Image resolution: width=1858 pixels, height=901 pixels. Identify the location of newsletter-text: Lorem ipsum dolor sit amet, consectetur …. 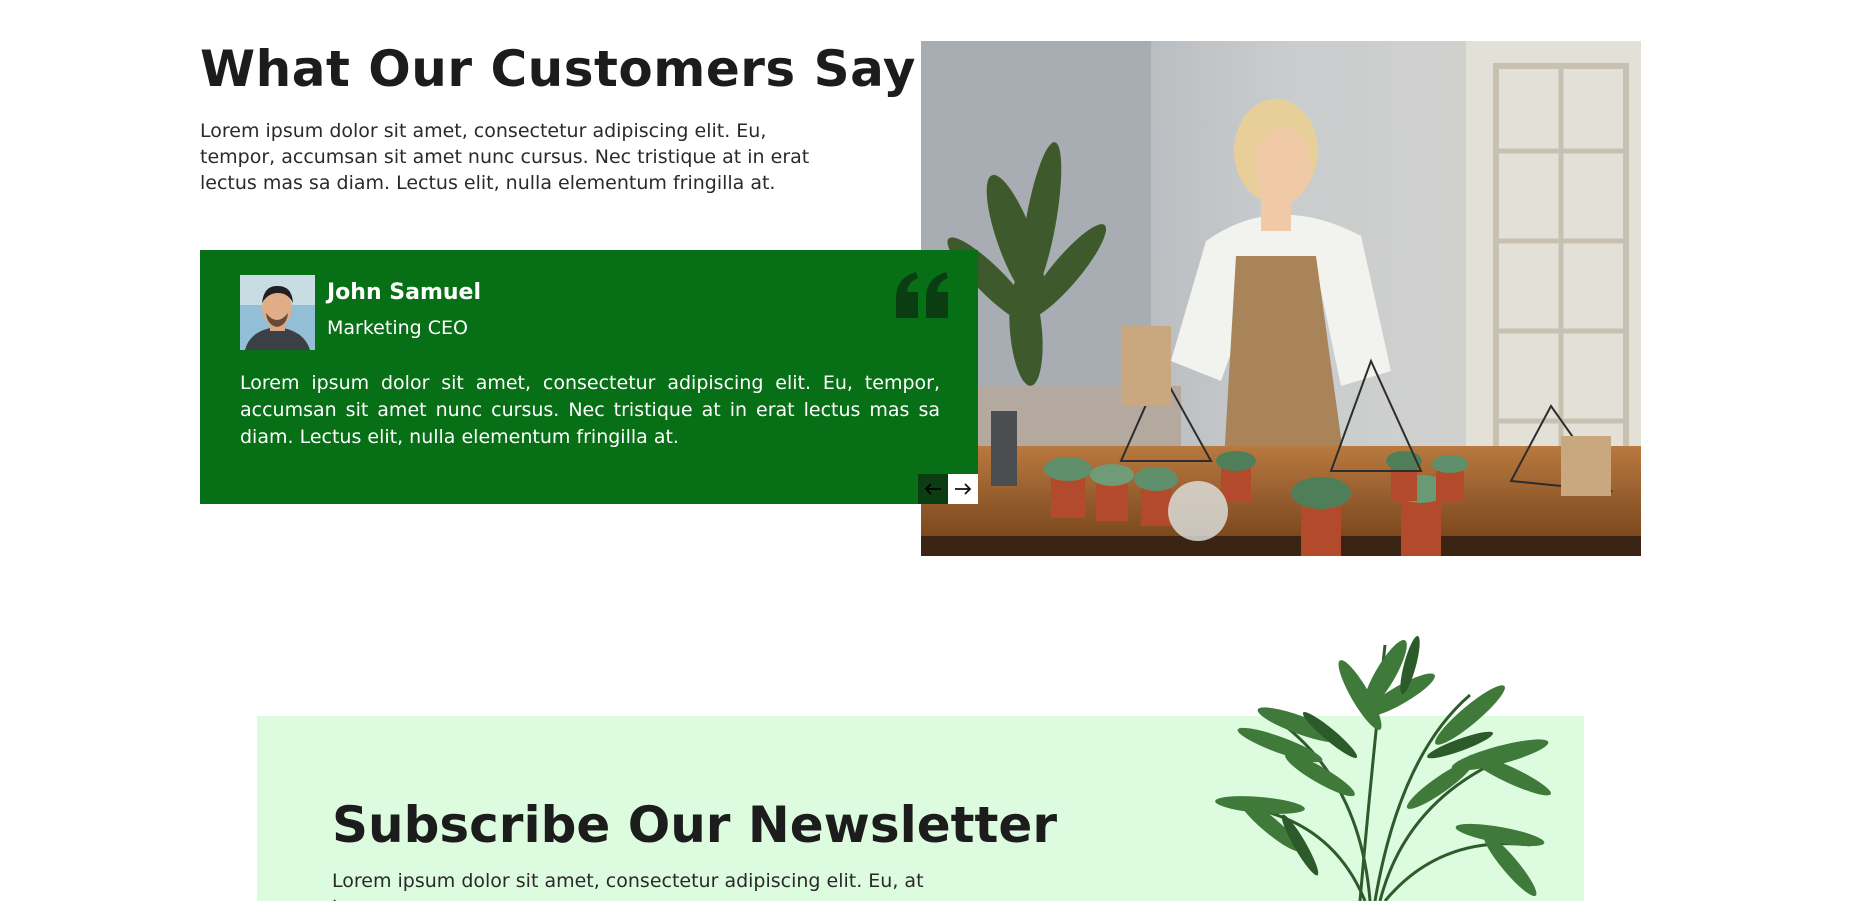
(628, 885).